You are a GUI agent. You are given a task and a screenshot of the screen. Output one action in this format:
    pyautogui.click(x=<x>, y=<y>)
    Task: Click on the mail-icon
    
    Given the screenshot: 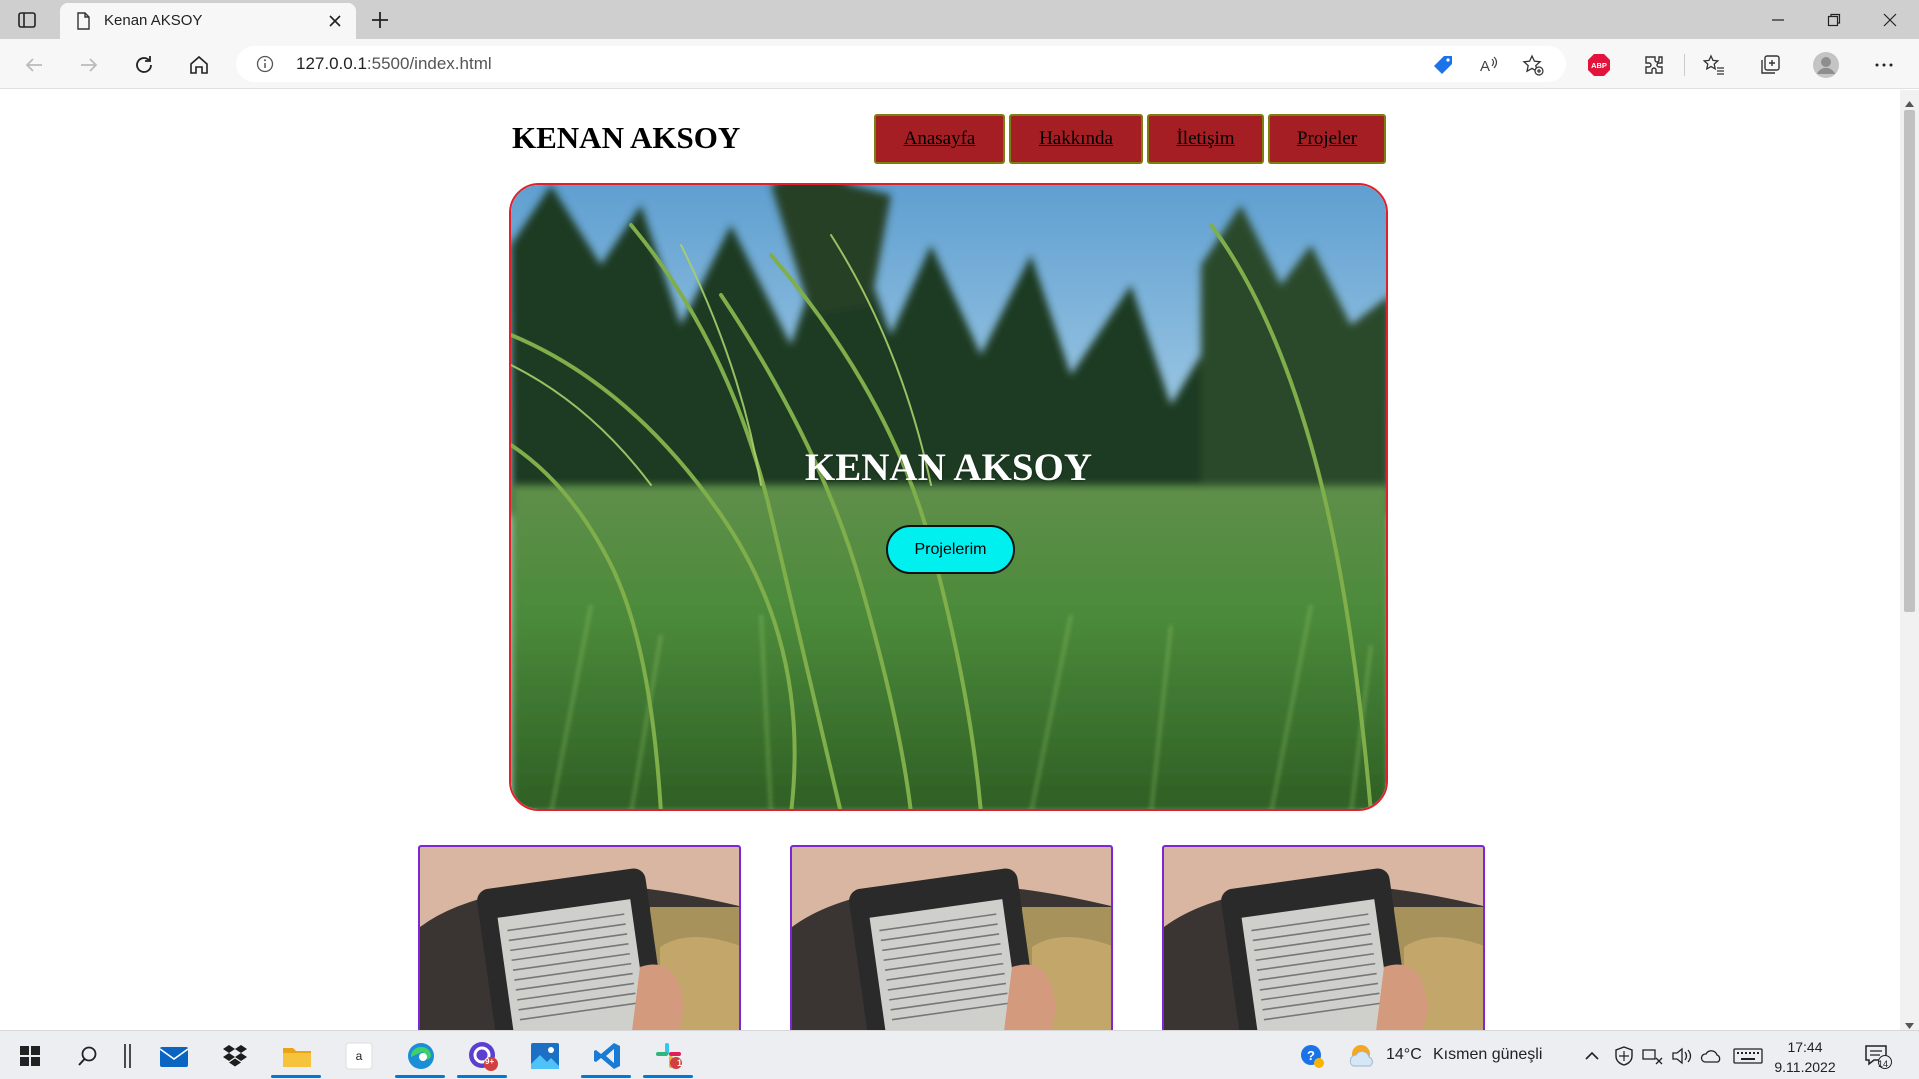 What is the action you would take?
    pyautogui.click(x=174, y=1056)
    